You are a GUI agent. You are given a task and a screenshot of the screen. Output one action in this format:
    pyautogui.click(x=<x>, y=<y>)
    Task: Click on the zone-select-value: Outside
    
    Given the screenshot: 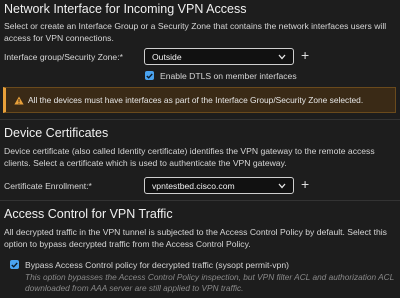 What is the action you would take?
    pyautogui.click(x=167, y=56)
    